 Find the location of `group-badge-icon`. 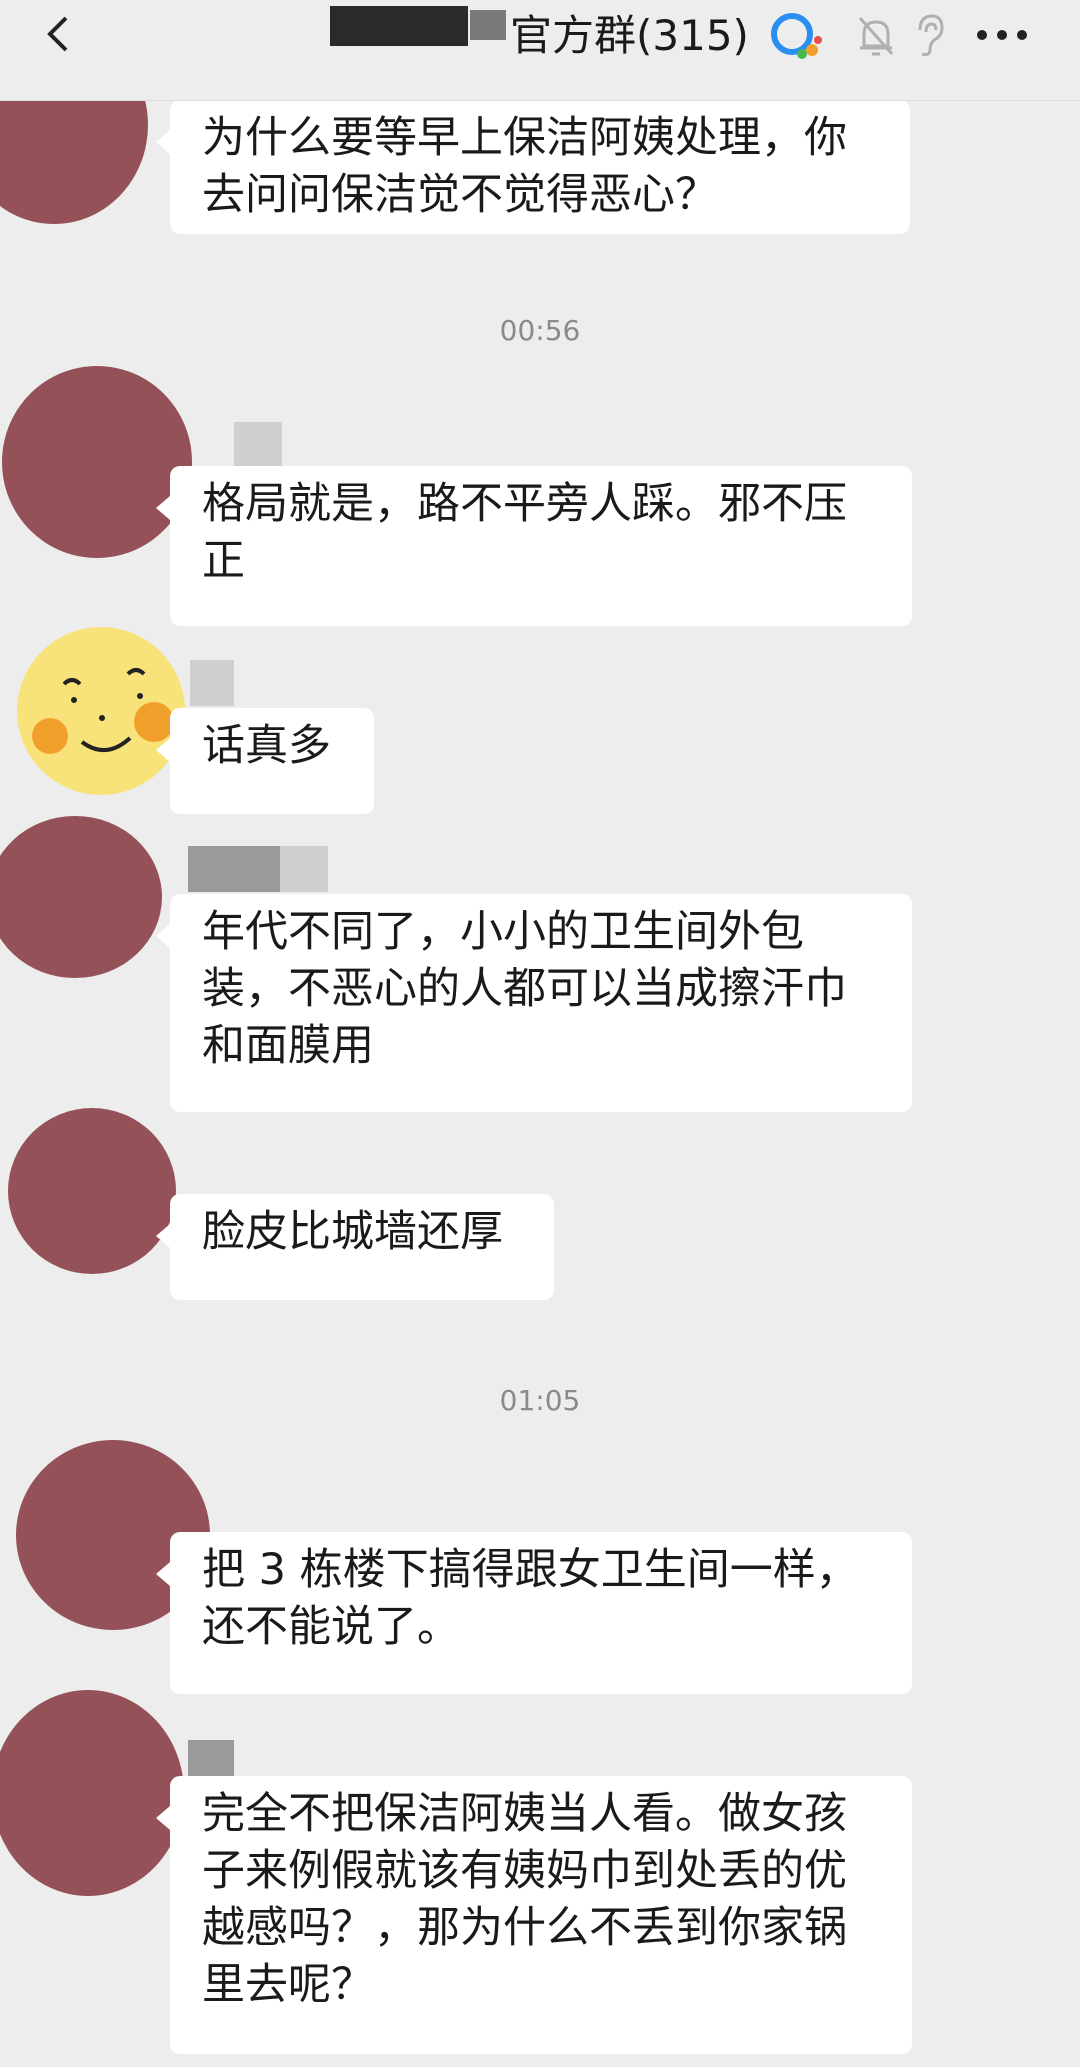

group-badge-icon is located at coordinates (796, 36).